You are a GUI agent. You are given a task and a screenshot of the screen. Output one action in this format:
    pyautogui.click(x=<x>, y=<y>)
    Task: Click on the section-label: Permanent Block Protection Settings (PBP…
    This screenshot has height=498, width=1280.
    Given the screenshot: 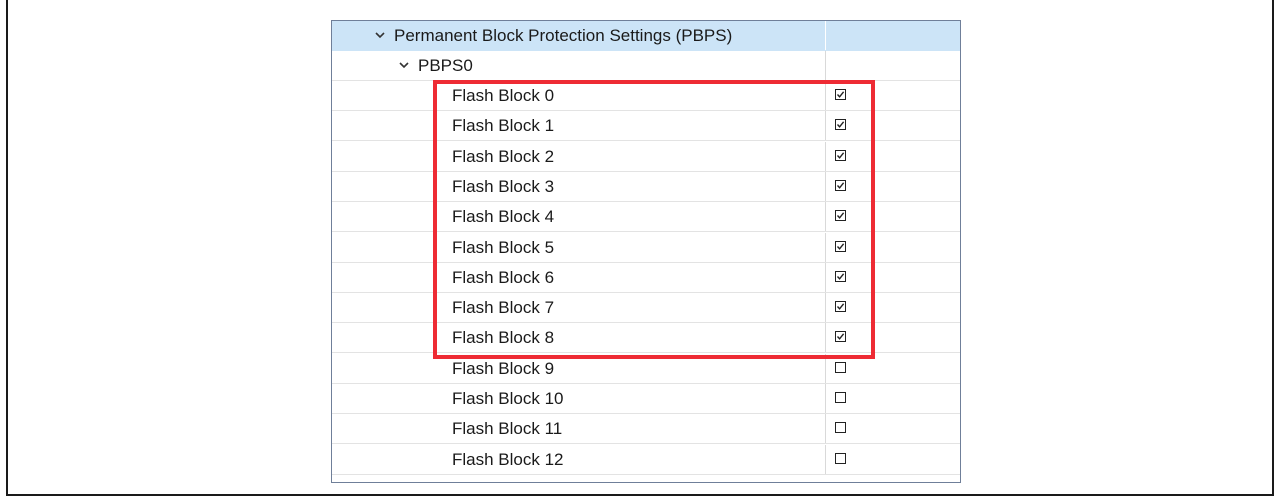 What is the action you would take?
    pyautogui.click(x=563, y=35)
    